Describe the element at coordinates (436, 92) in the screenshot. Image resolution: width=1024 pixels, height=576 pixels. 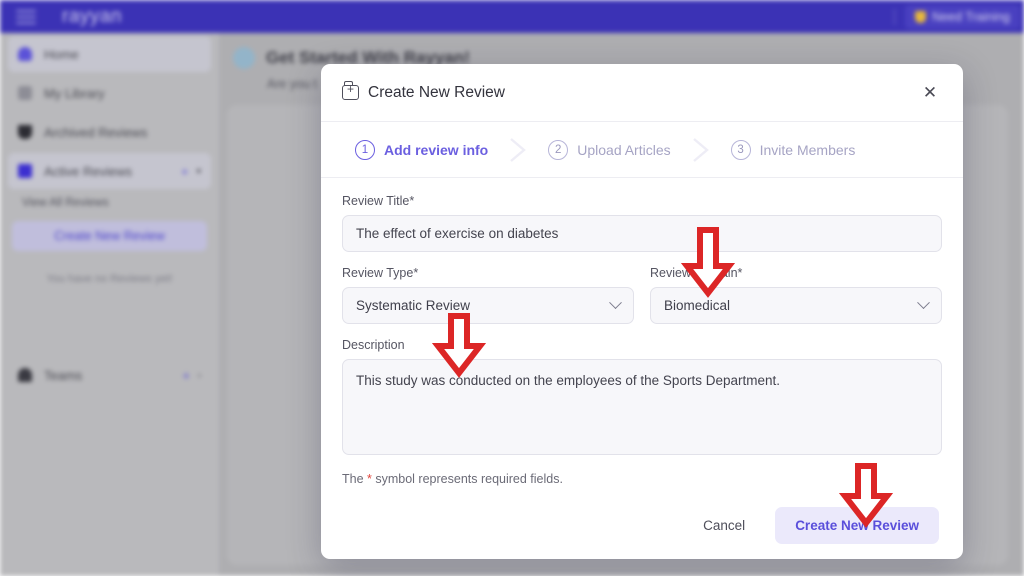
I see `dialog-title: Create New Review` at that location.